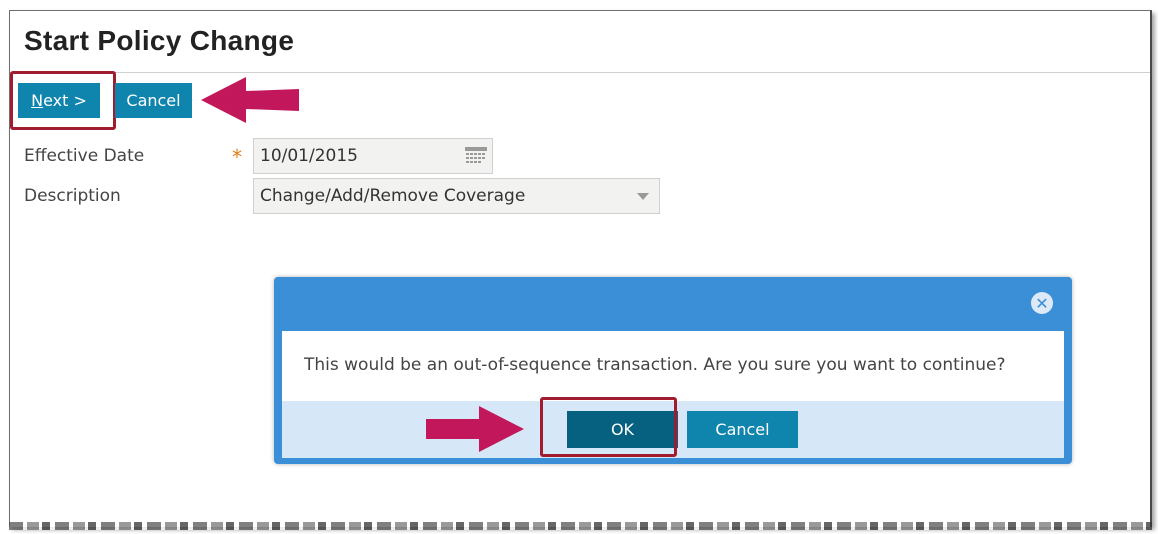 The image size is (1158, 534). I want to click on torn-edge, so click(580, 526).